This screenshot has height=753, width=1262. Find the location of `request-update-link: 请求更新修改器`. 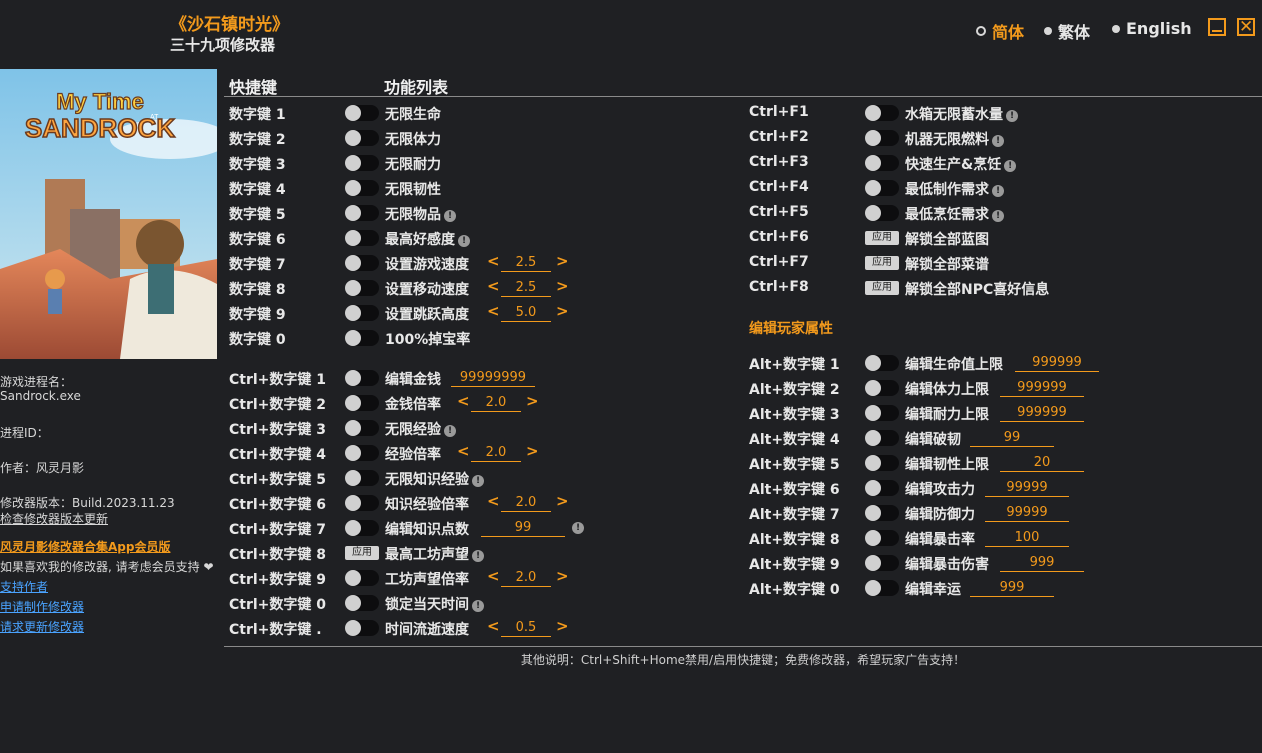

request-update-link: 请求更新修改器 is located at coordinates (42, 626).